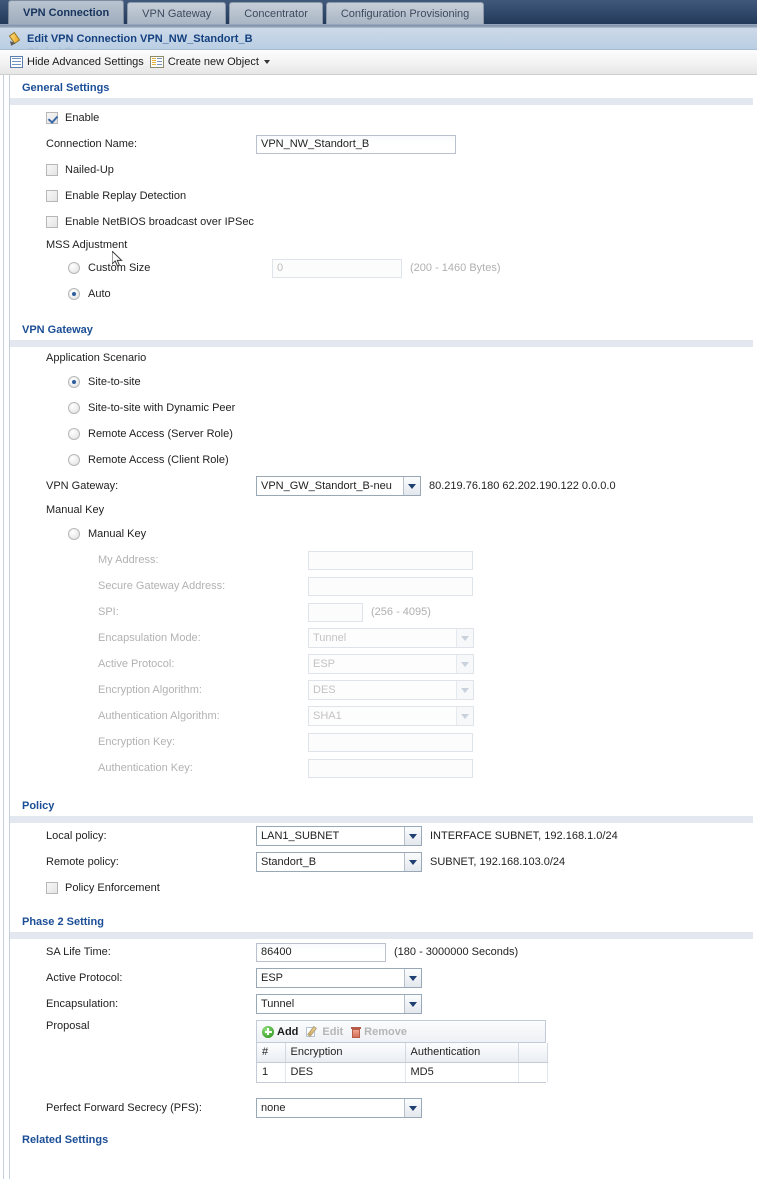 This screenshot has height=1179, width=757. What do you see at coordinates (324, 664) in the screenshot?
I see `manual-active-protocol-value: ESP` at bounding box center [324, 664].